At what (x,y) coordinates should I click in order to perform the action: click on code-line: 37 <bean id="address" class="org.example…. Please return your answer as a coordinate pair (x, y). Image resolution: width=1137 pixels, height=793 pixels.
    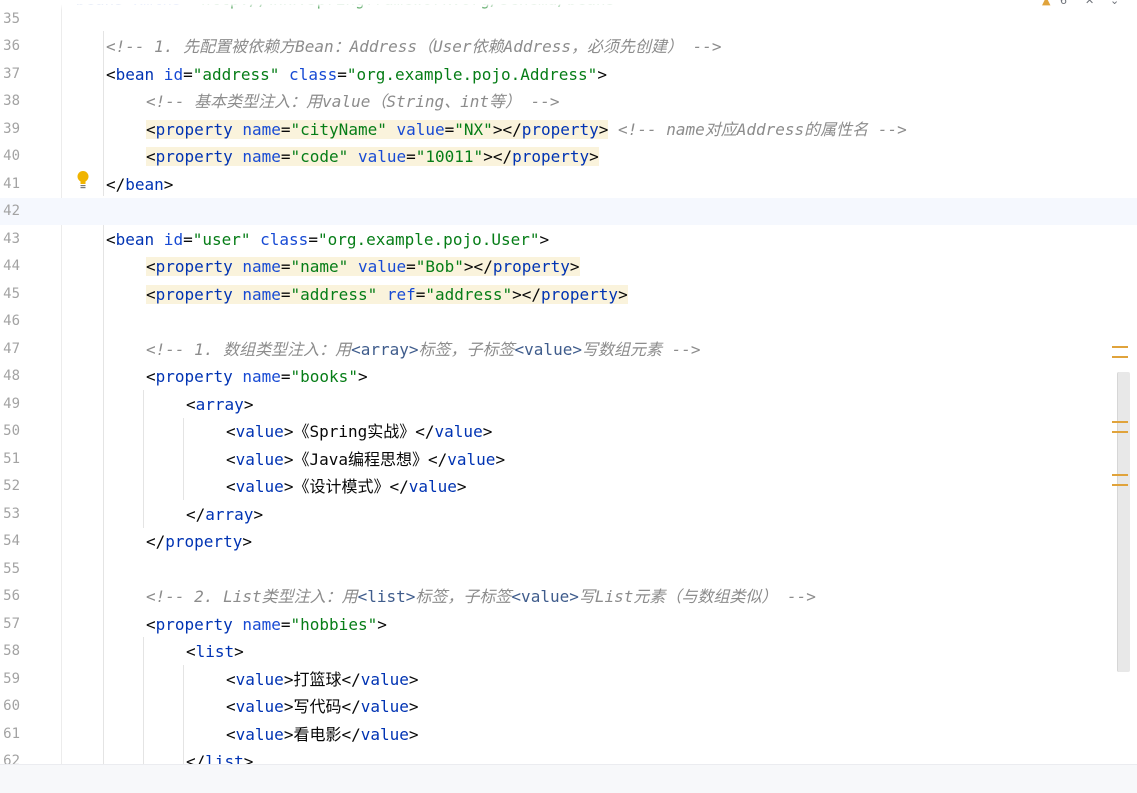
    Looking at the image, I should click on (568, 74).